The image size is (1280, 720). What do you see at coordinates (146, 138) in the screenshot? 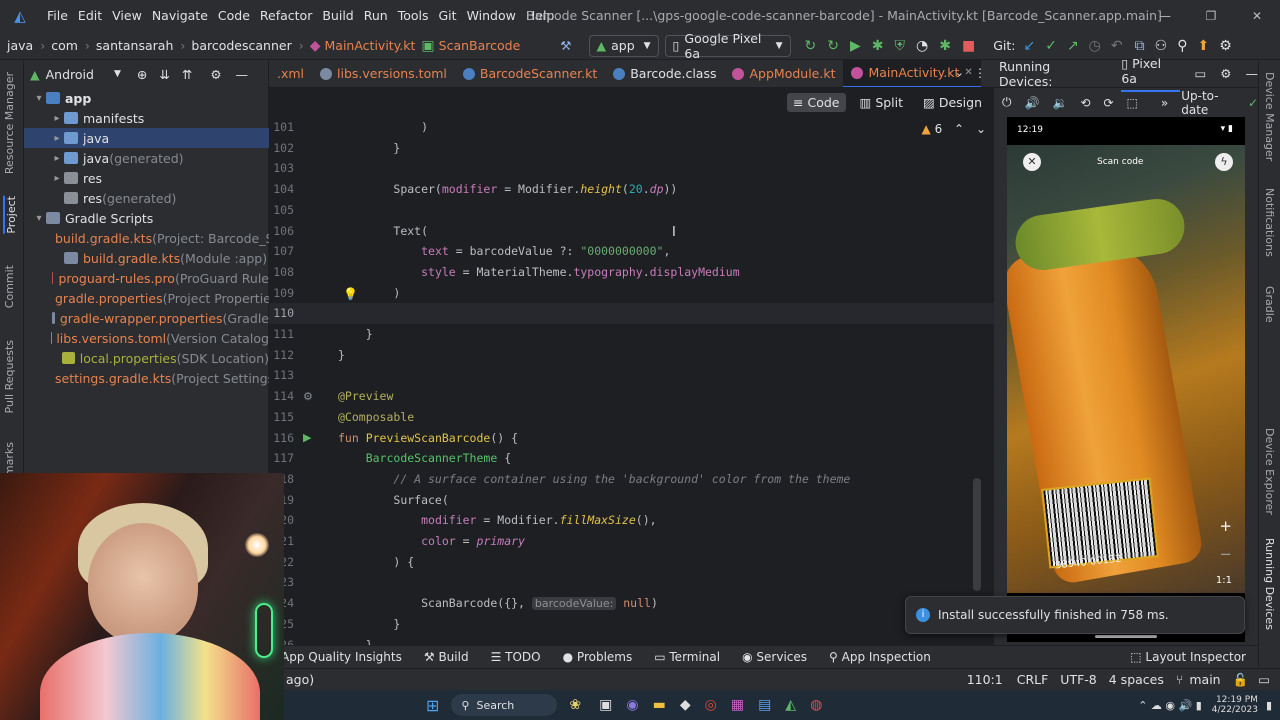
I see `tree-item: ▸ java` at bounding box center [146, 138].